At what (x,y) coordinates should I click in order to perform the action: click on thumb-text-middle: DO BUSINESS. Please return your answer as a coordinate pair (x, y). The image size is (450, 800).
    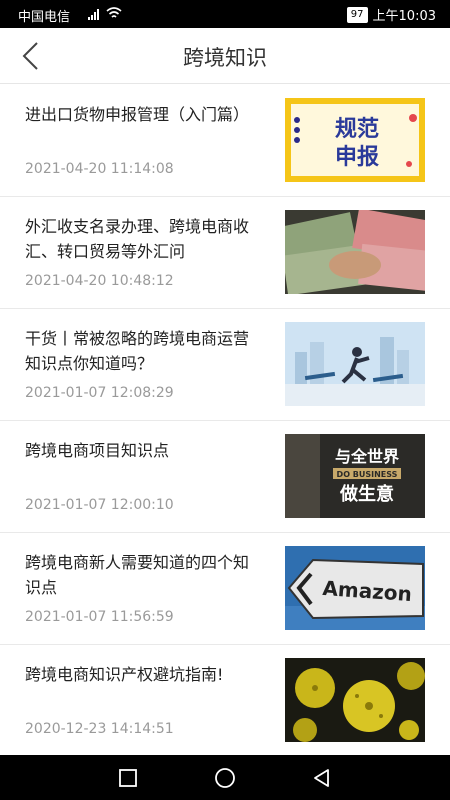
    Looking at the image, I should click on (367, 474).